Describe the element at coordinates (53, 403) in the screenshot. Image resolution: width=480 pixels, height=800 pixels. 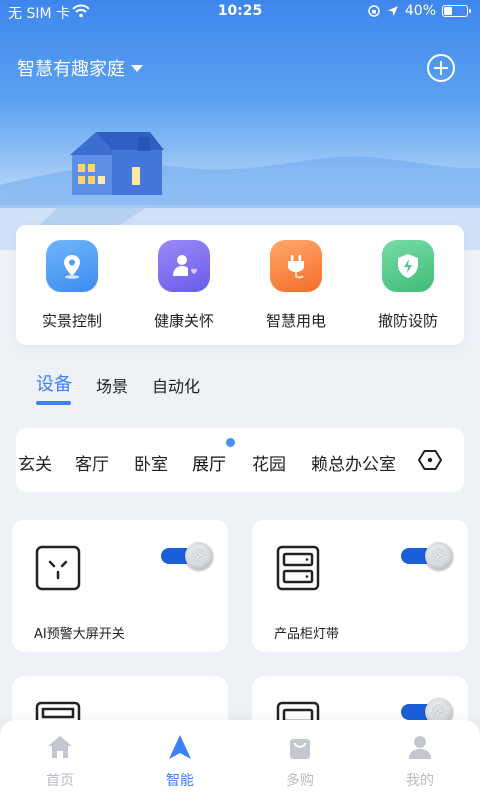
I see `active-tab-indicator` at that location.